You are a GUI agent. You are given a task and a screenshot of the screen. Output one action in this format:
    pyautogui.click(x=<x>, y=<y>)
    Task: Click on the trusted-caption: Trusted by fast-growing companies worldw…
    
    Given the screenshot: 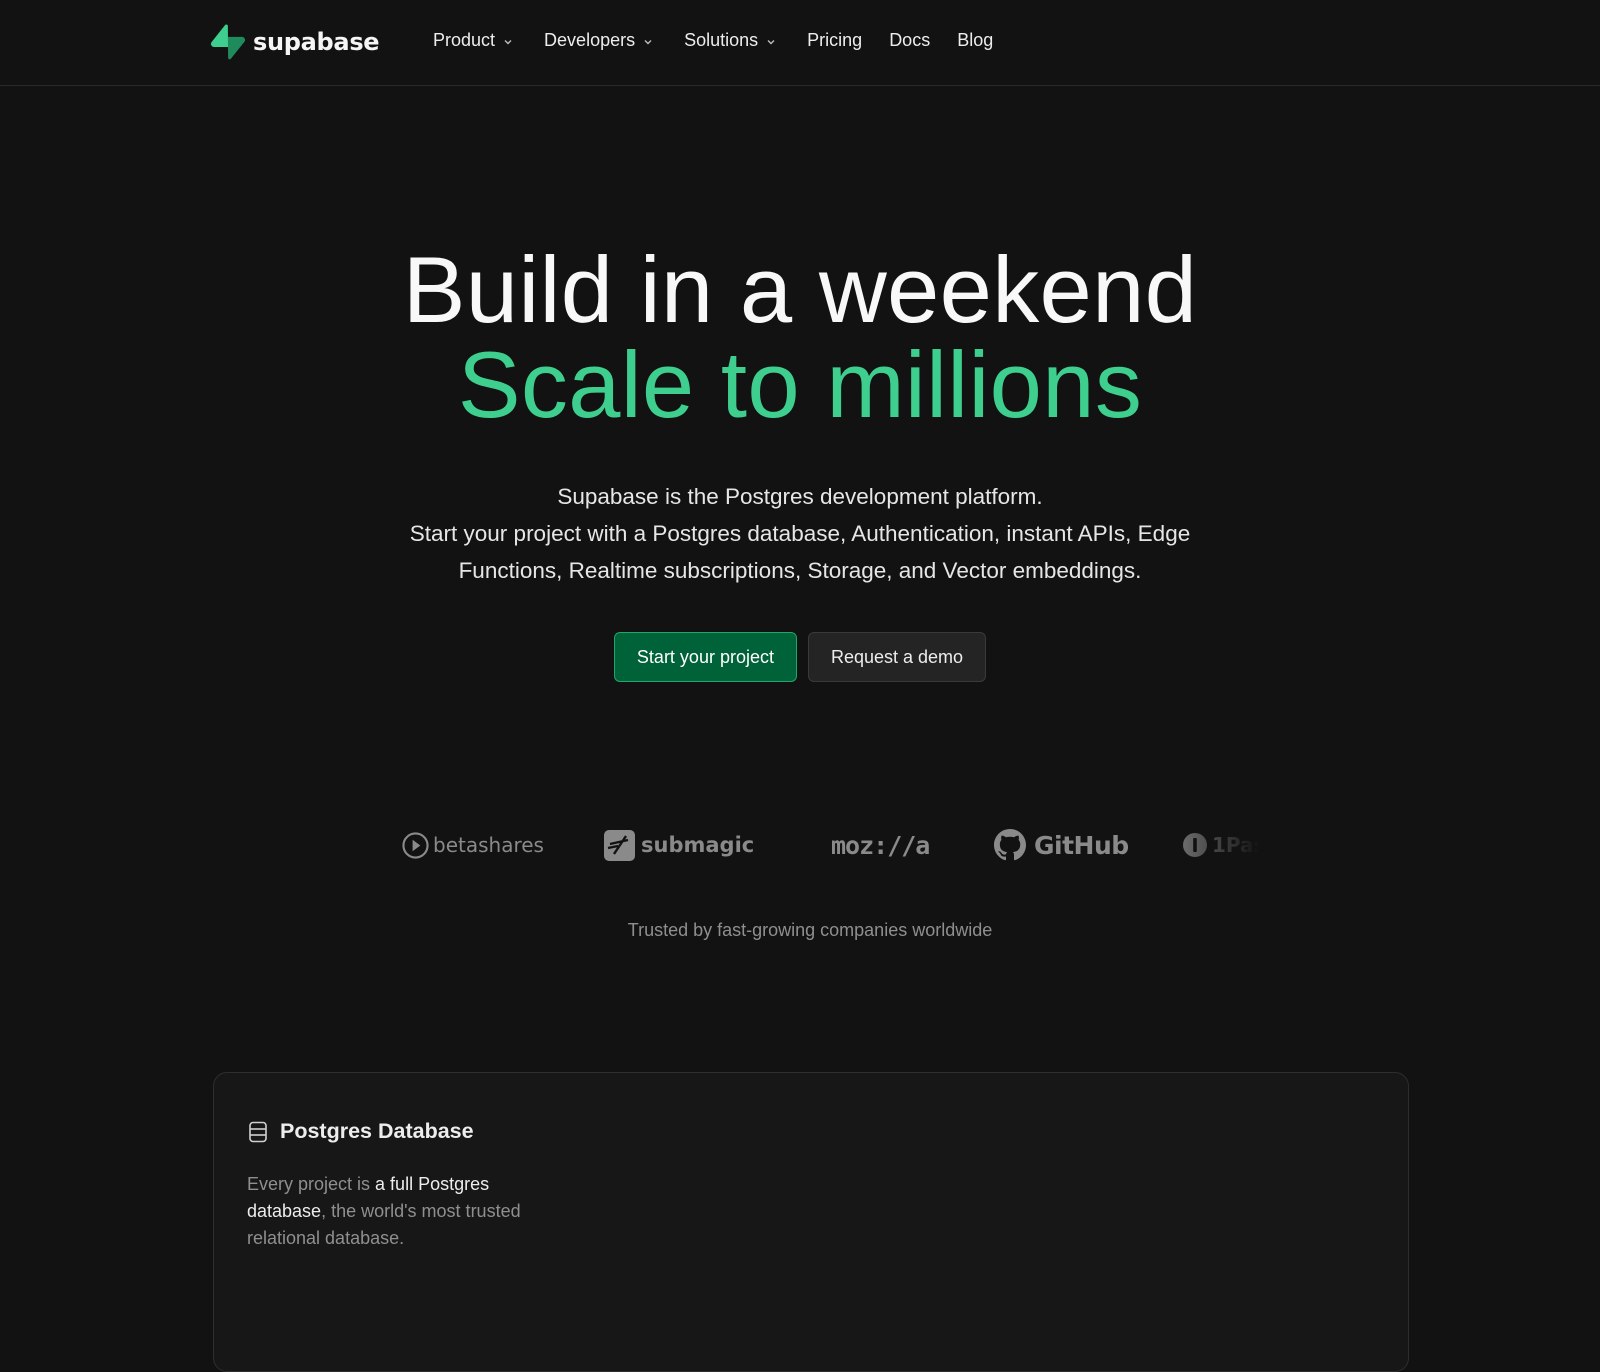 What is the action you would take?
    pyautogui.click(x=810, y=930)
    